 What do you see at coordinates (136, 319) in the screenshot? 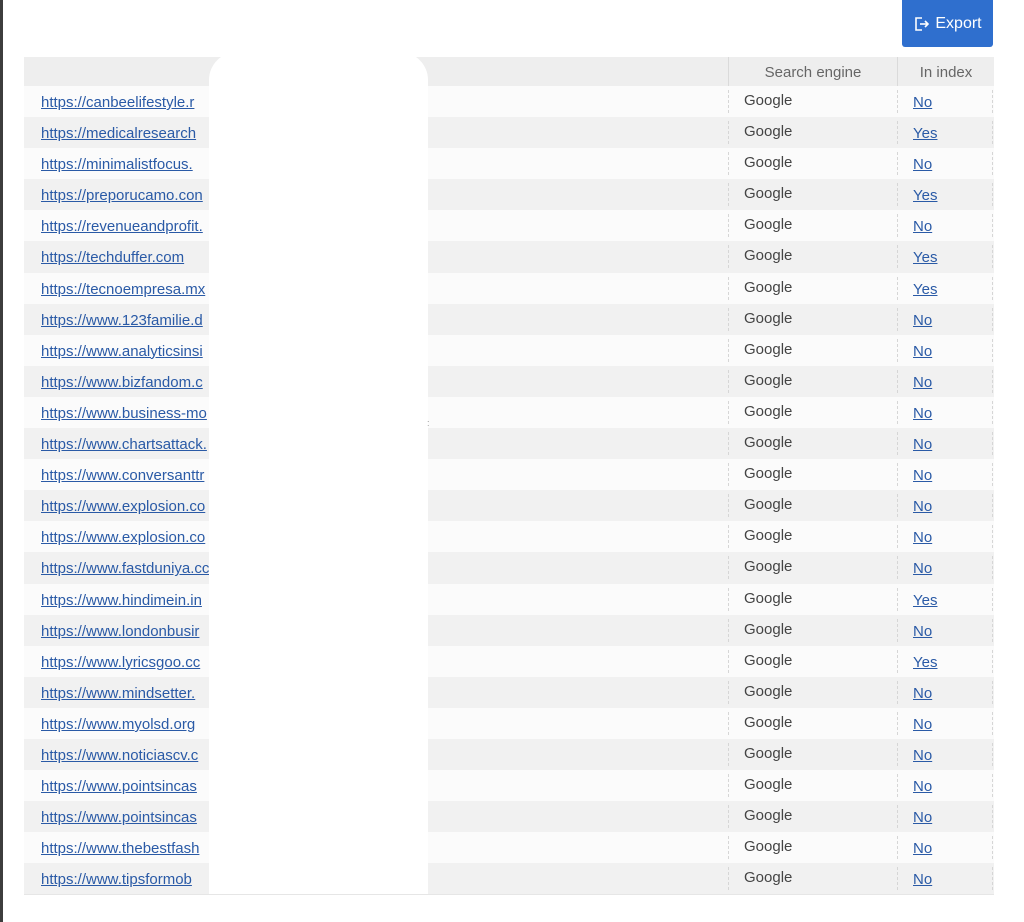
I see `url-link: https://www.123familie.d` at bounding box center [136, 319].